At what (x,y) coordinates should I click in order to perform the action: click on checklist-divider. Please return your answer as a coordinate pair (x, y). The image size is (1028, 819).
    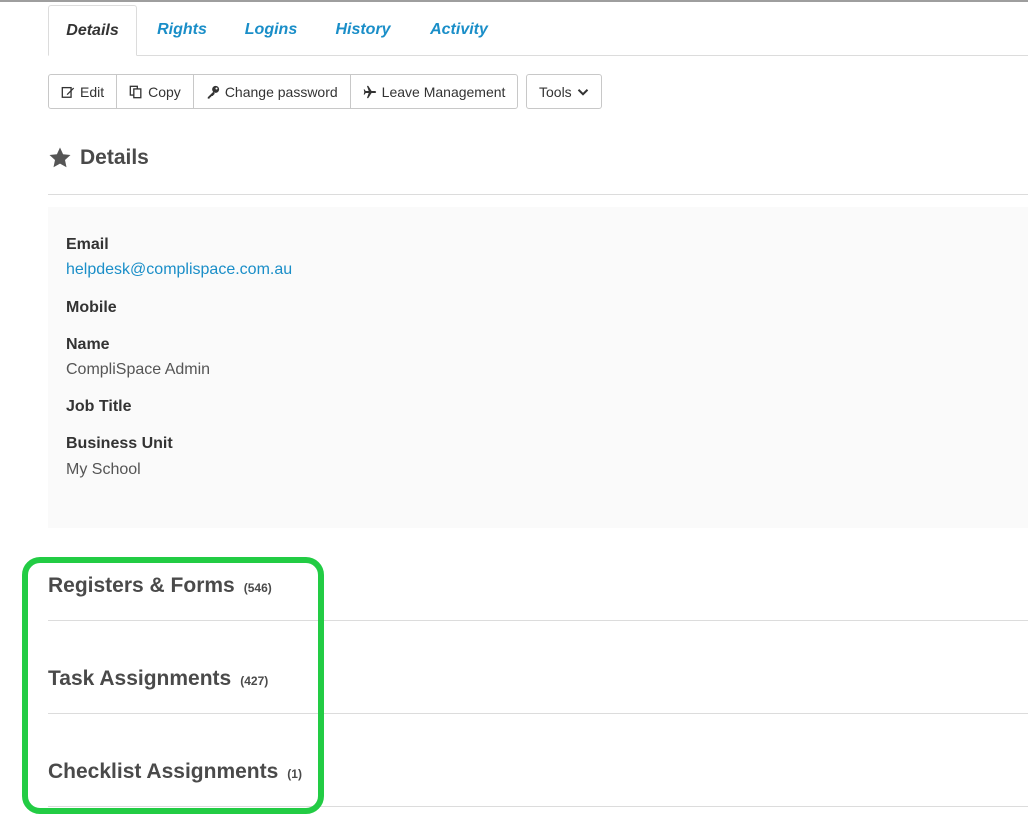
    Looking at the image, I should click on (538, 806).